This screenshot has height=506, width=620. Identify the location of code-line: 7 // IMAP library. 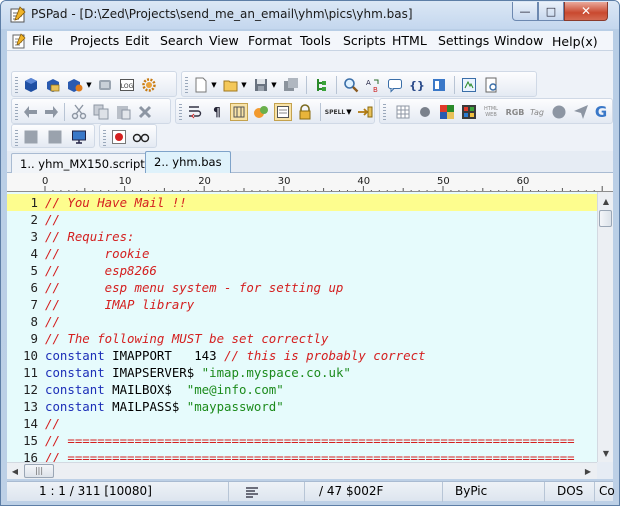
(302, 304).